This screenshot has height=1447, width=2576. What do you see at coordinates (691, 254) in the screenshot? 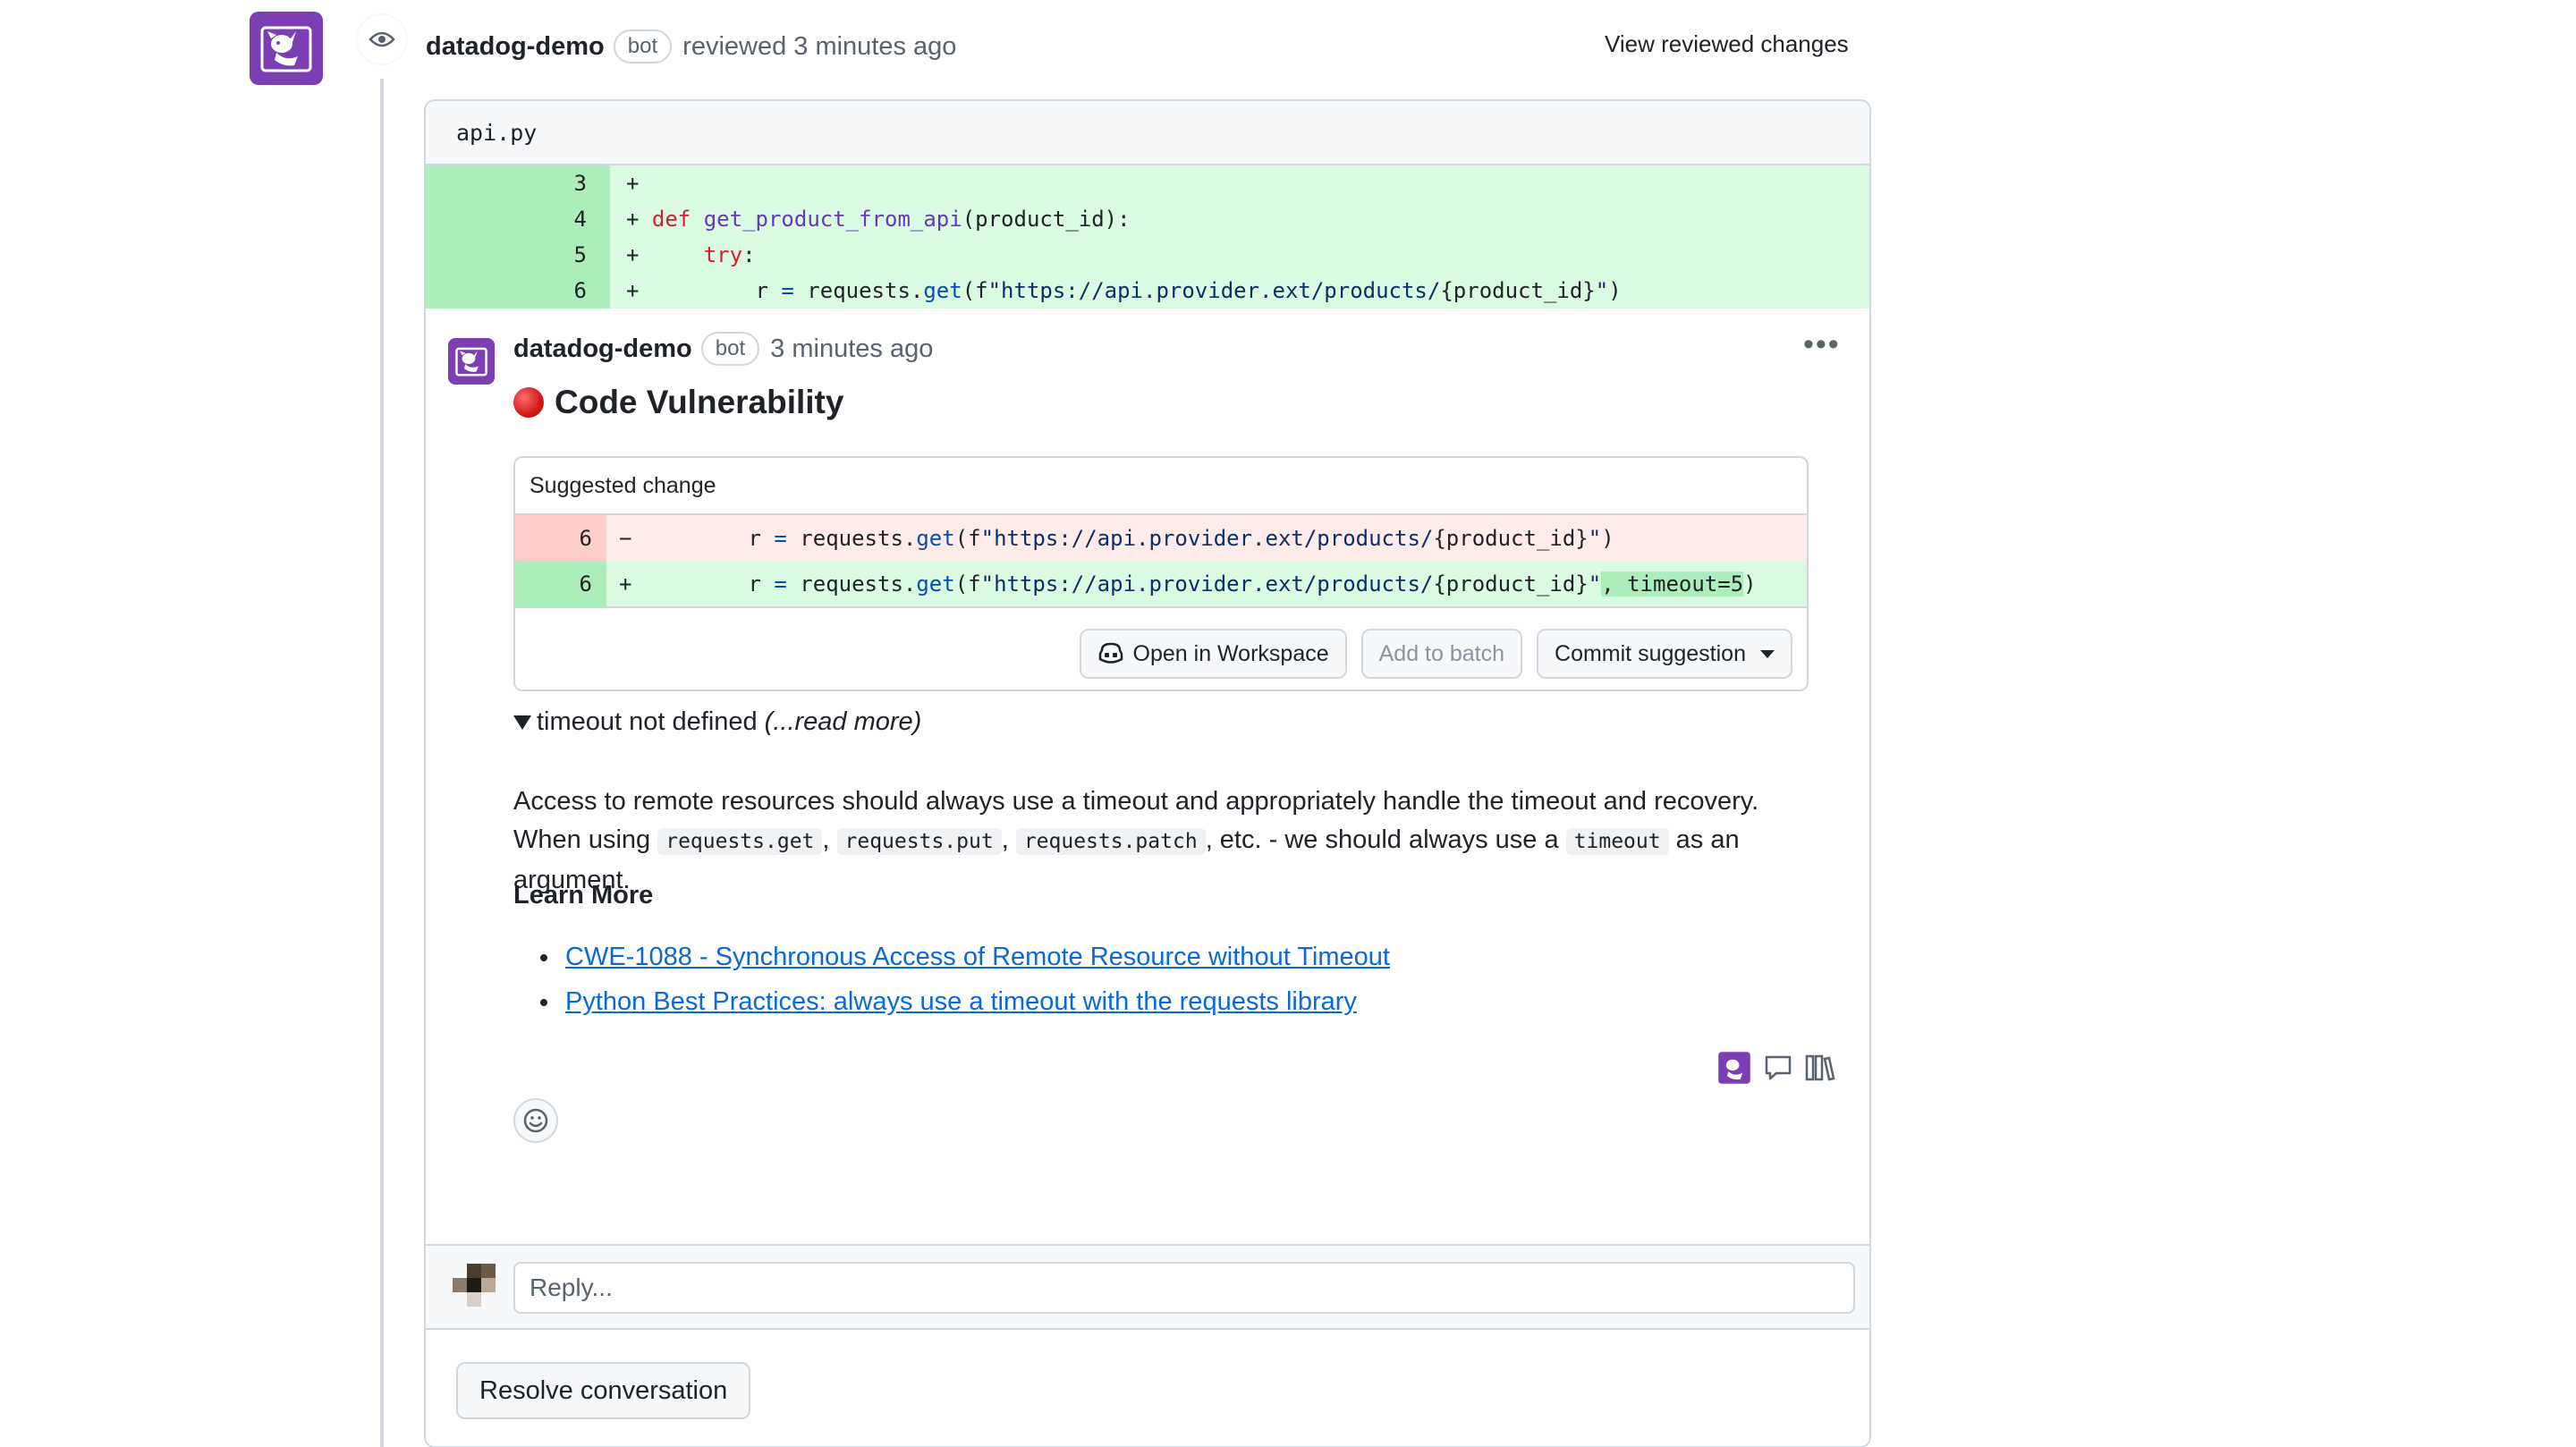
I see `line-code: + try:` at bounding box center [691, 254].